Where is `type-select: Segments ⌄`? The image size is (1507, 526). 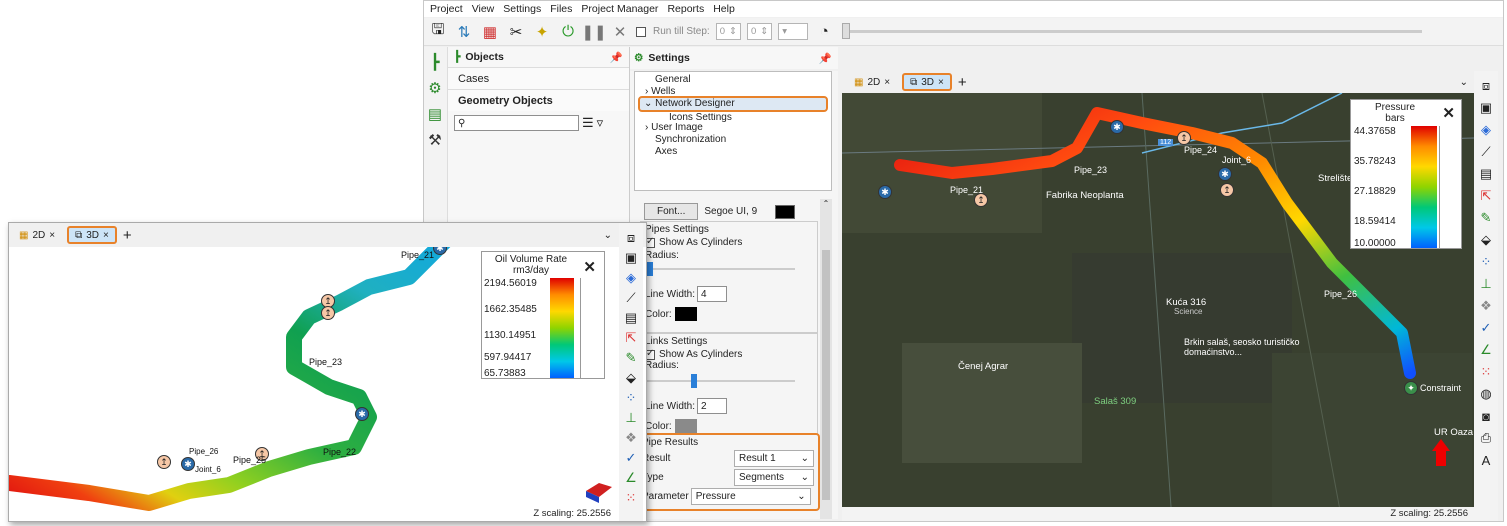 type-select: Segments ⌄ is located at coordinates (774, 477).